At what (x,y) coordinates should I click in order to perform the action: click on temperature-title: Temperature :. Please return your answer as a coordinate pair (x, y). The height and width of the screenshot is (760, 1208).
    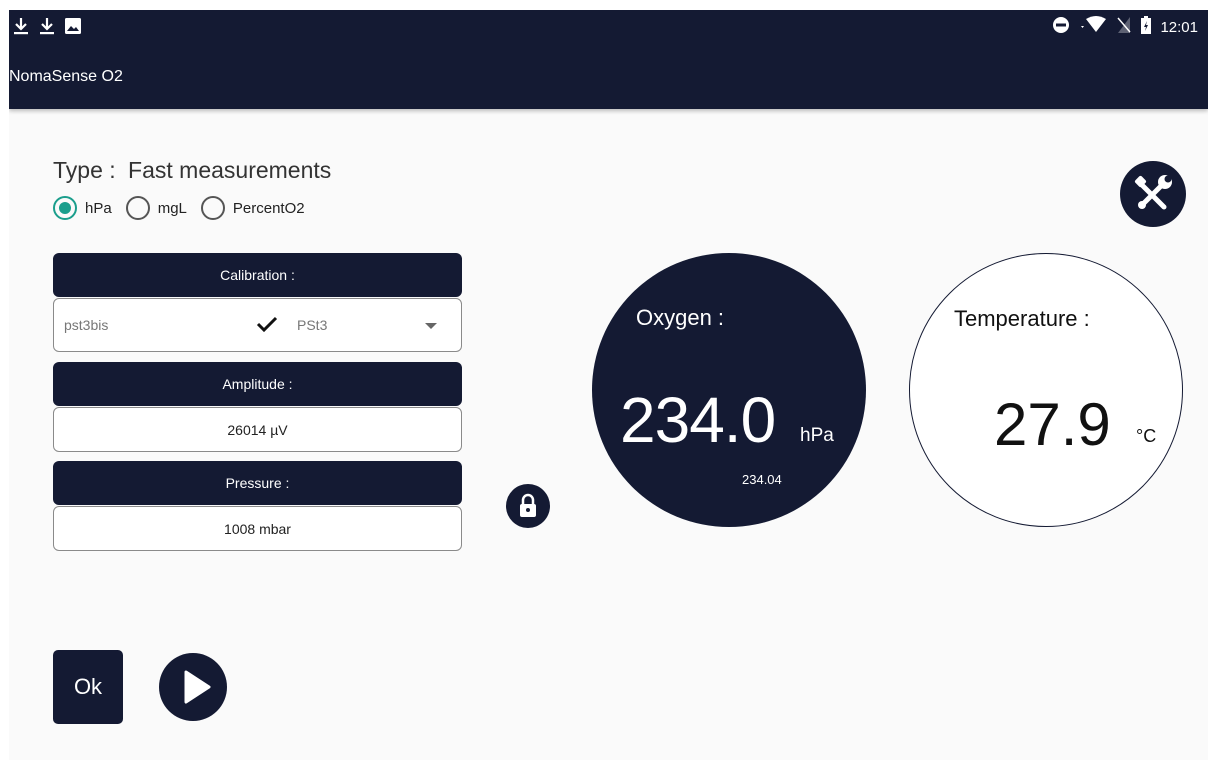
    Looking at the image, I should click on (1022, 318).